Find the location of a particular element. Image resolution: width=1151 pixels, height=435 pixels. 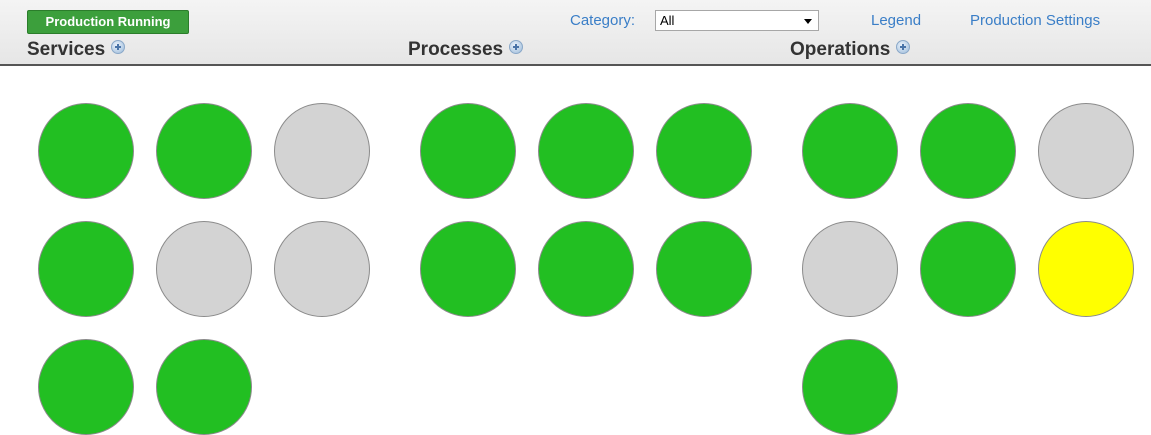

category-select: All is located at coordinates (737, 20).